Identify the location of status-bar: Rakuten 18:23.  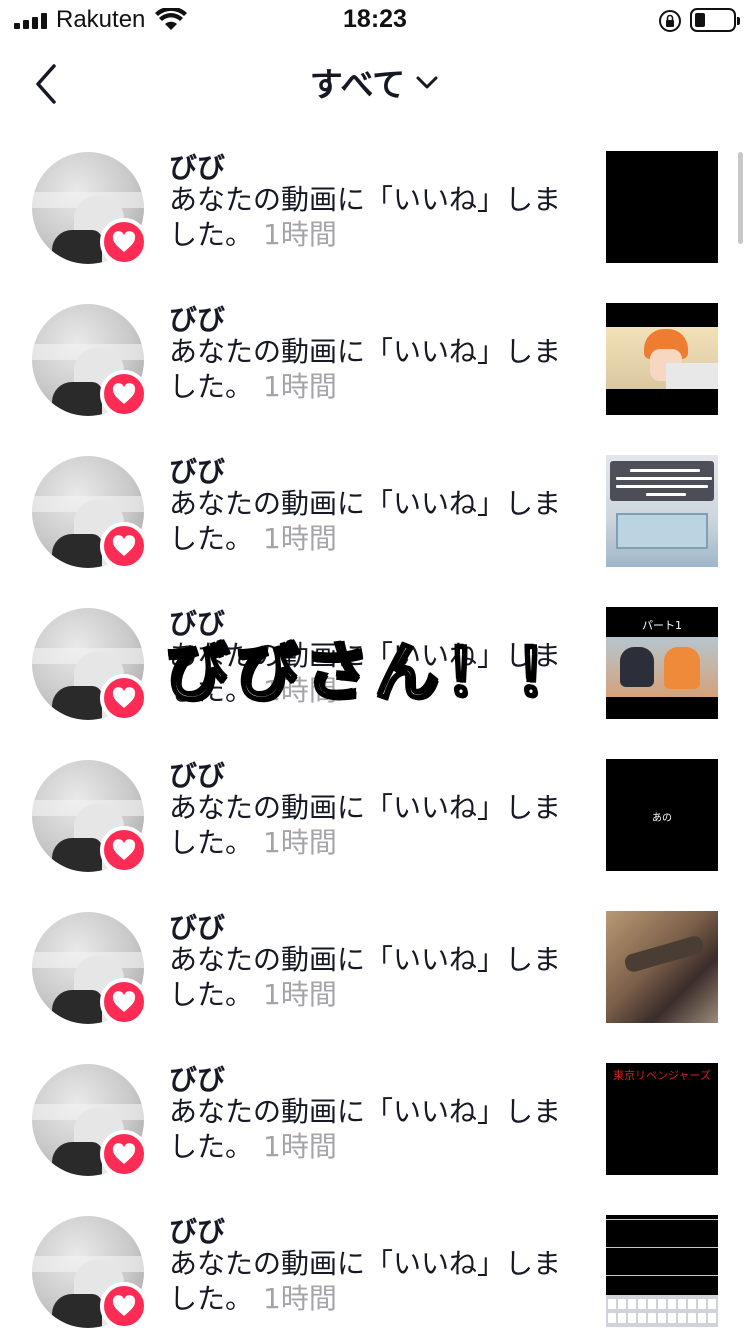
(375, 20).